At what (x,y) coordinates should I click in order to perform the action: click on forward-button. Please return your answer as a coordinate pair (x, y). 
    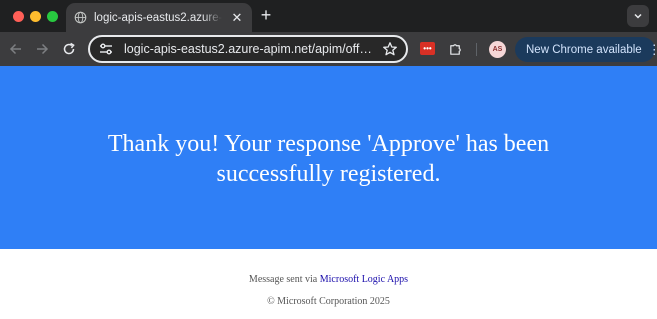
    Looking at the image, I should click on (42, 49).